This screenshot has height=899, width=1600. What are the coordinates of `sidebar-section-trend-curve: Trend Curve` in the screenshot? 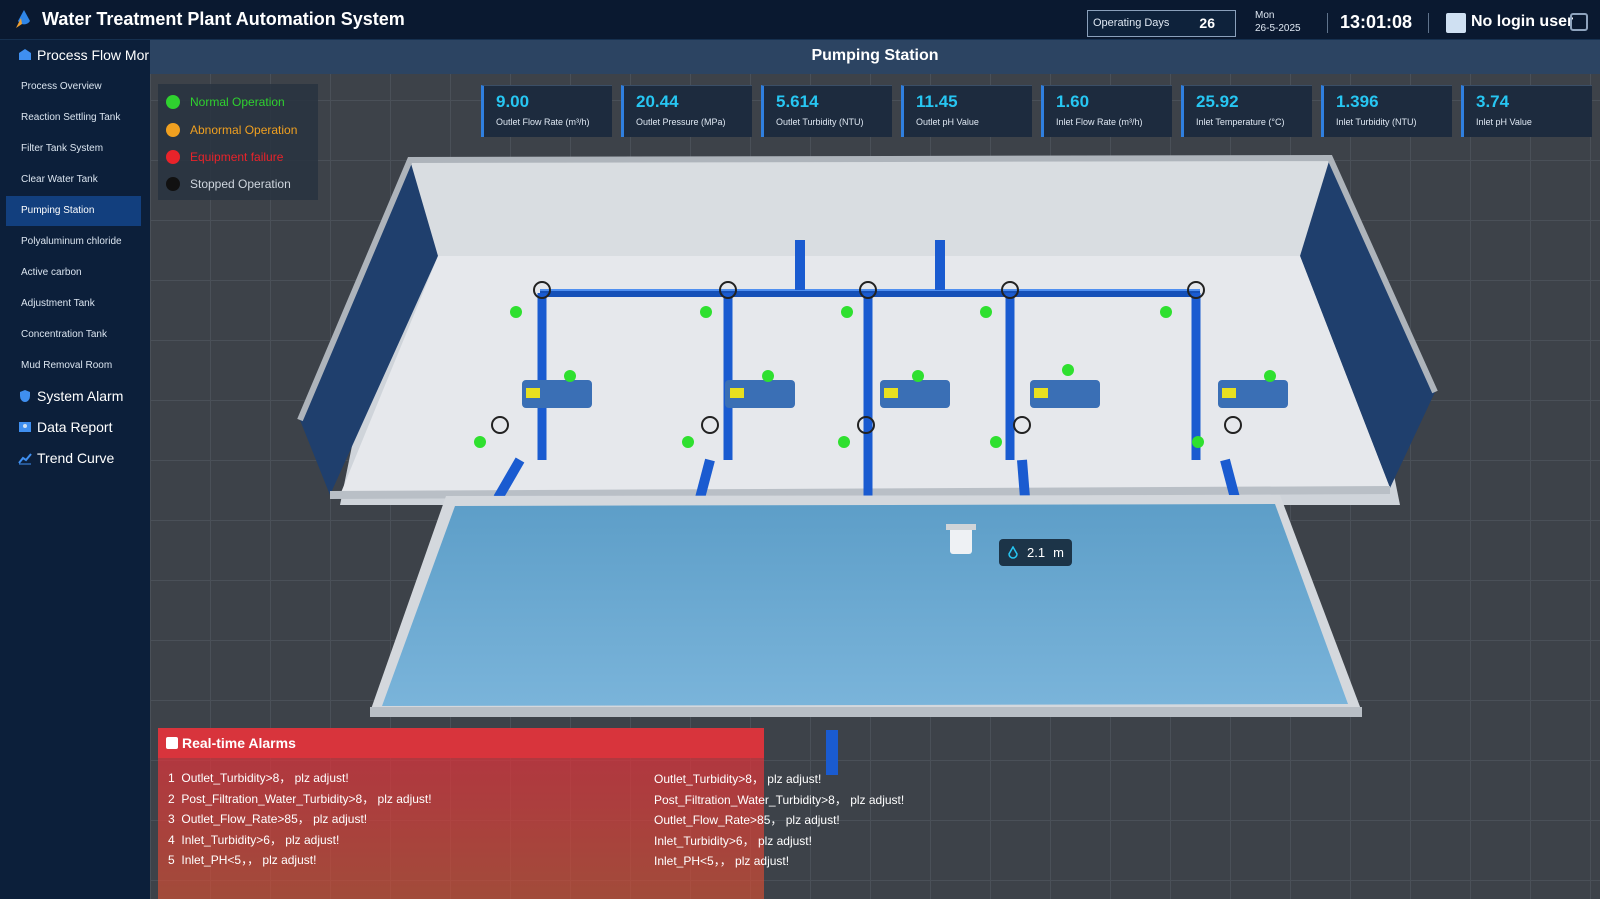 It's located at (66, 458).